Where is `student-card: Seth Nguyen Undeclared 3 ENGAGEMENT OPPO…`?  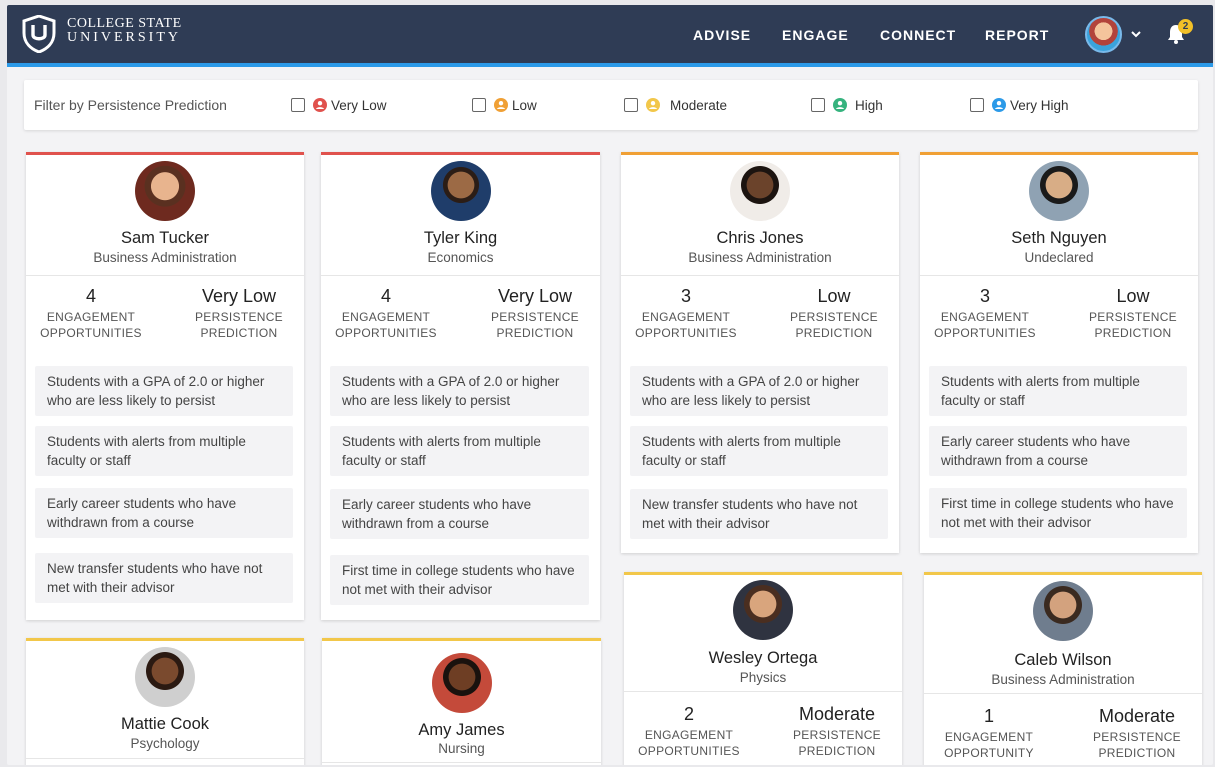
student-card: Seth Nguyen Undeclared 3 ENGAGEMENT OPPO… is located at coordinates (1059, 352).